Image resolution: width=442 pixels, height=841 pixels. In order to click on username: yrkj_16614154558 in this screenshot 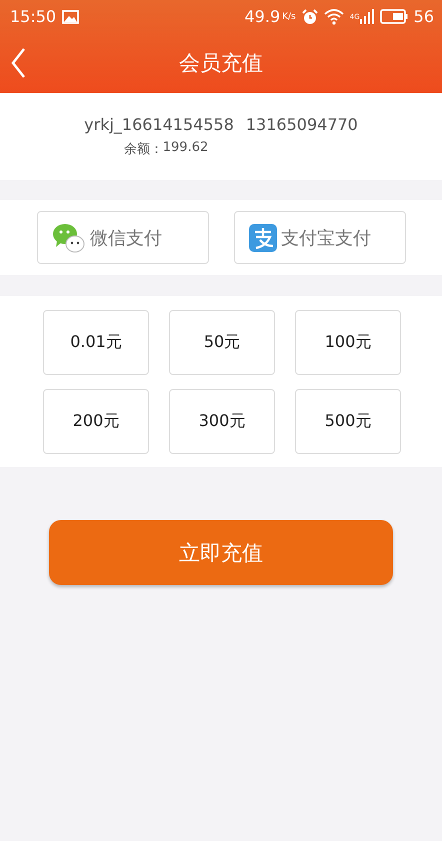, I will do `click(159, 124)`.